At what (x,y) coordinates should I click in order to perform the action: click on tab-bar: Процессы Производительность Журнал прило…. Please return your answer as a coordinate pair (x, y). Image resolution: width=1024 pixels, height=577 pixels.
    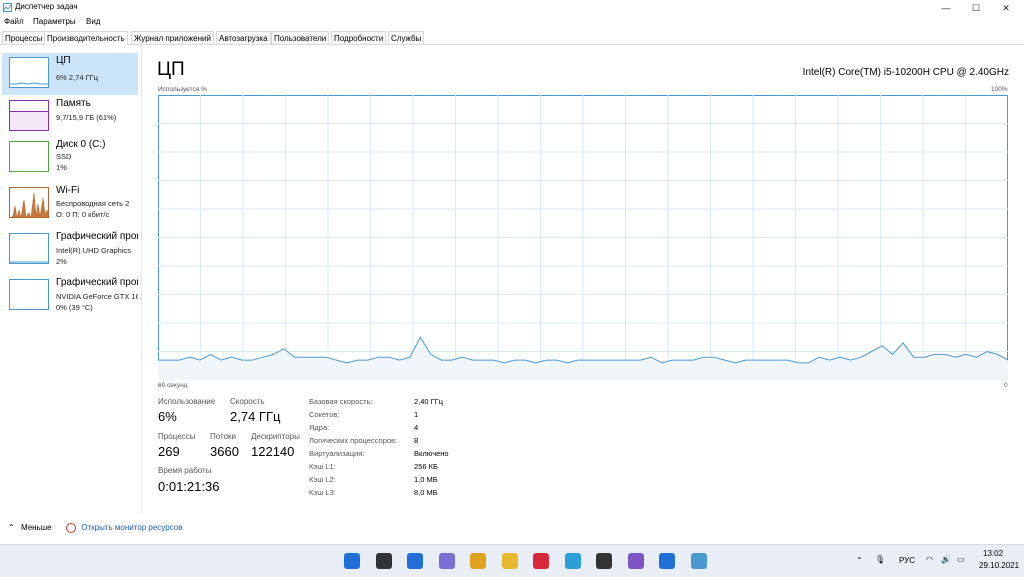
    Looking at the image, I should click on (512, 38).